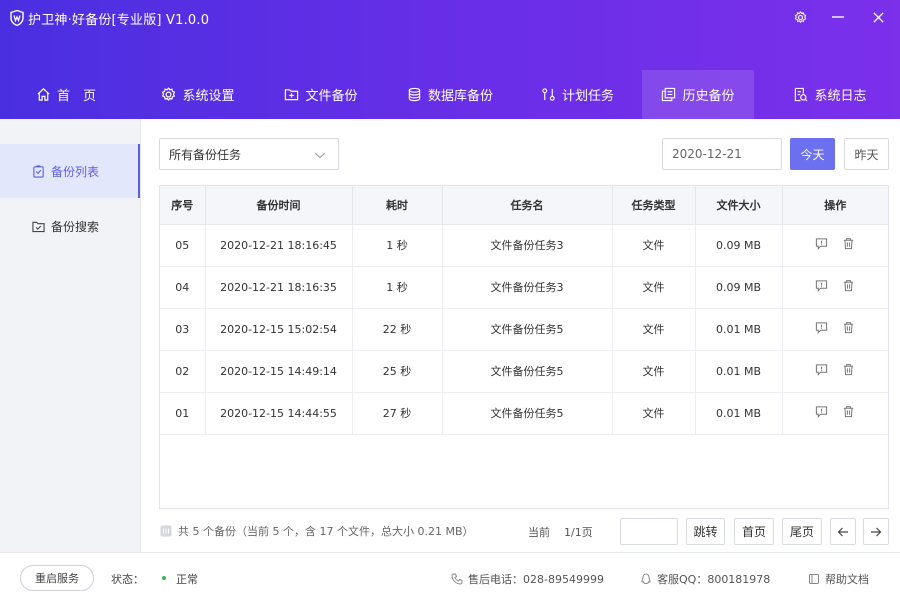 The height and width of the screenshot is (600, 900). Describe the element at coordinates (43, 94) in the screenshot. I see `home-icon` at that location.